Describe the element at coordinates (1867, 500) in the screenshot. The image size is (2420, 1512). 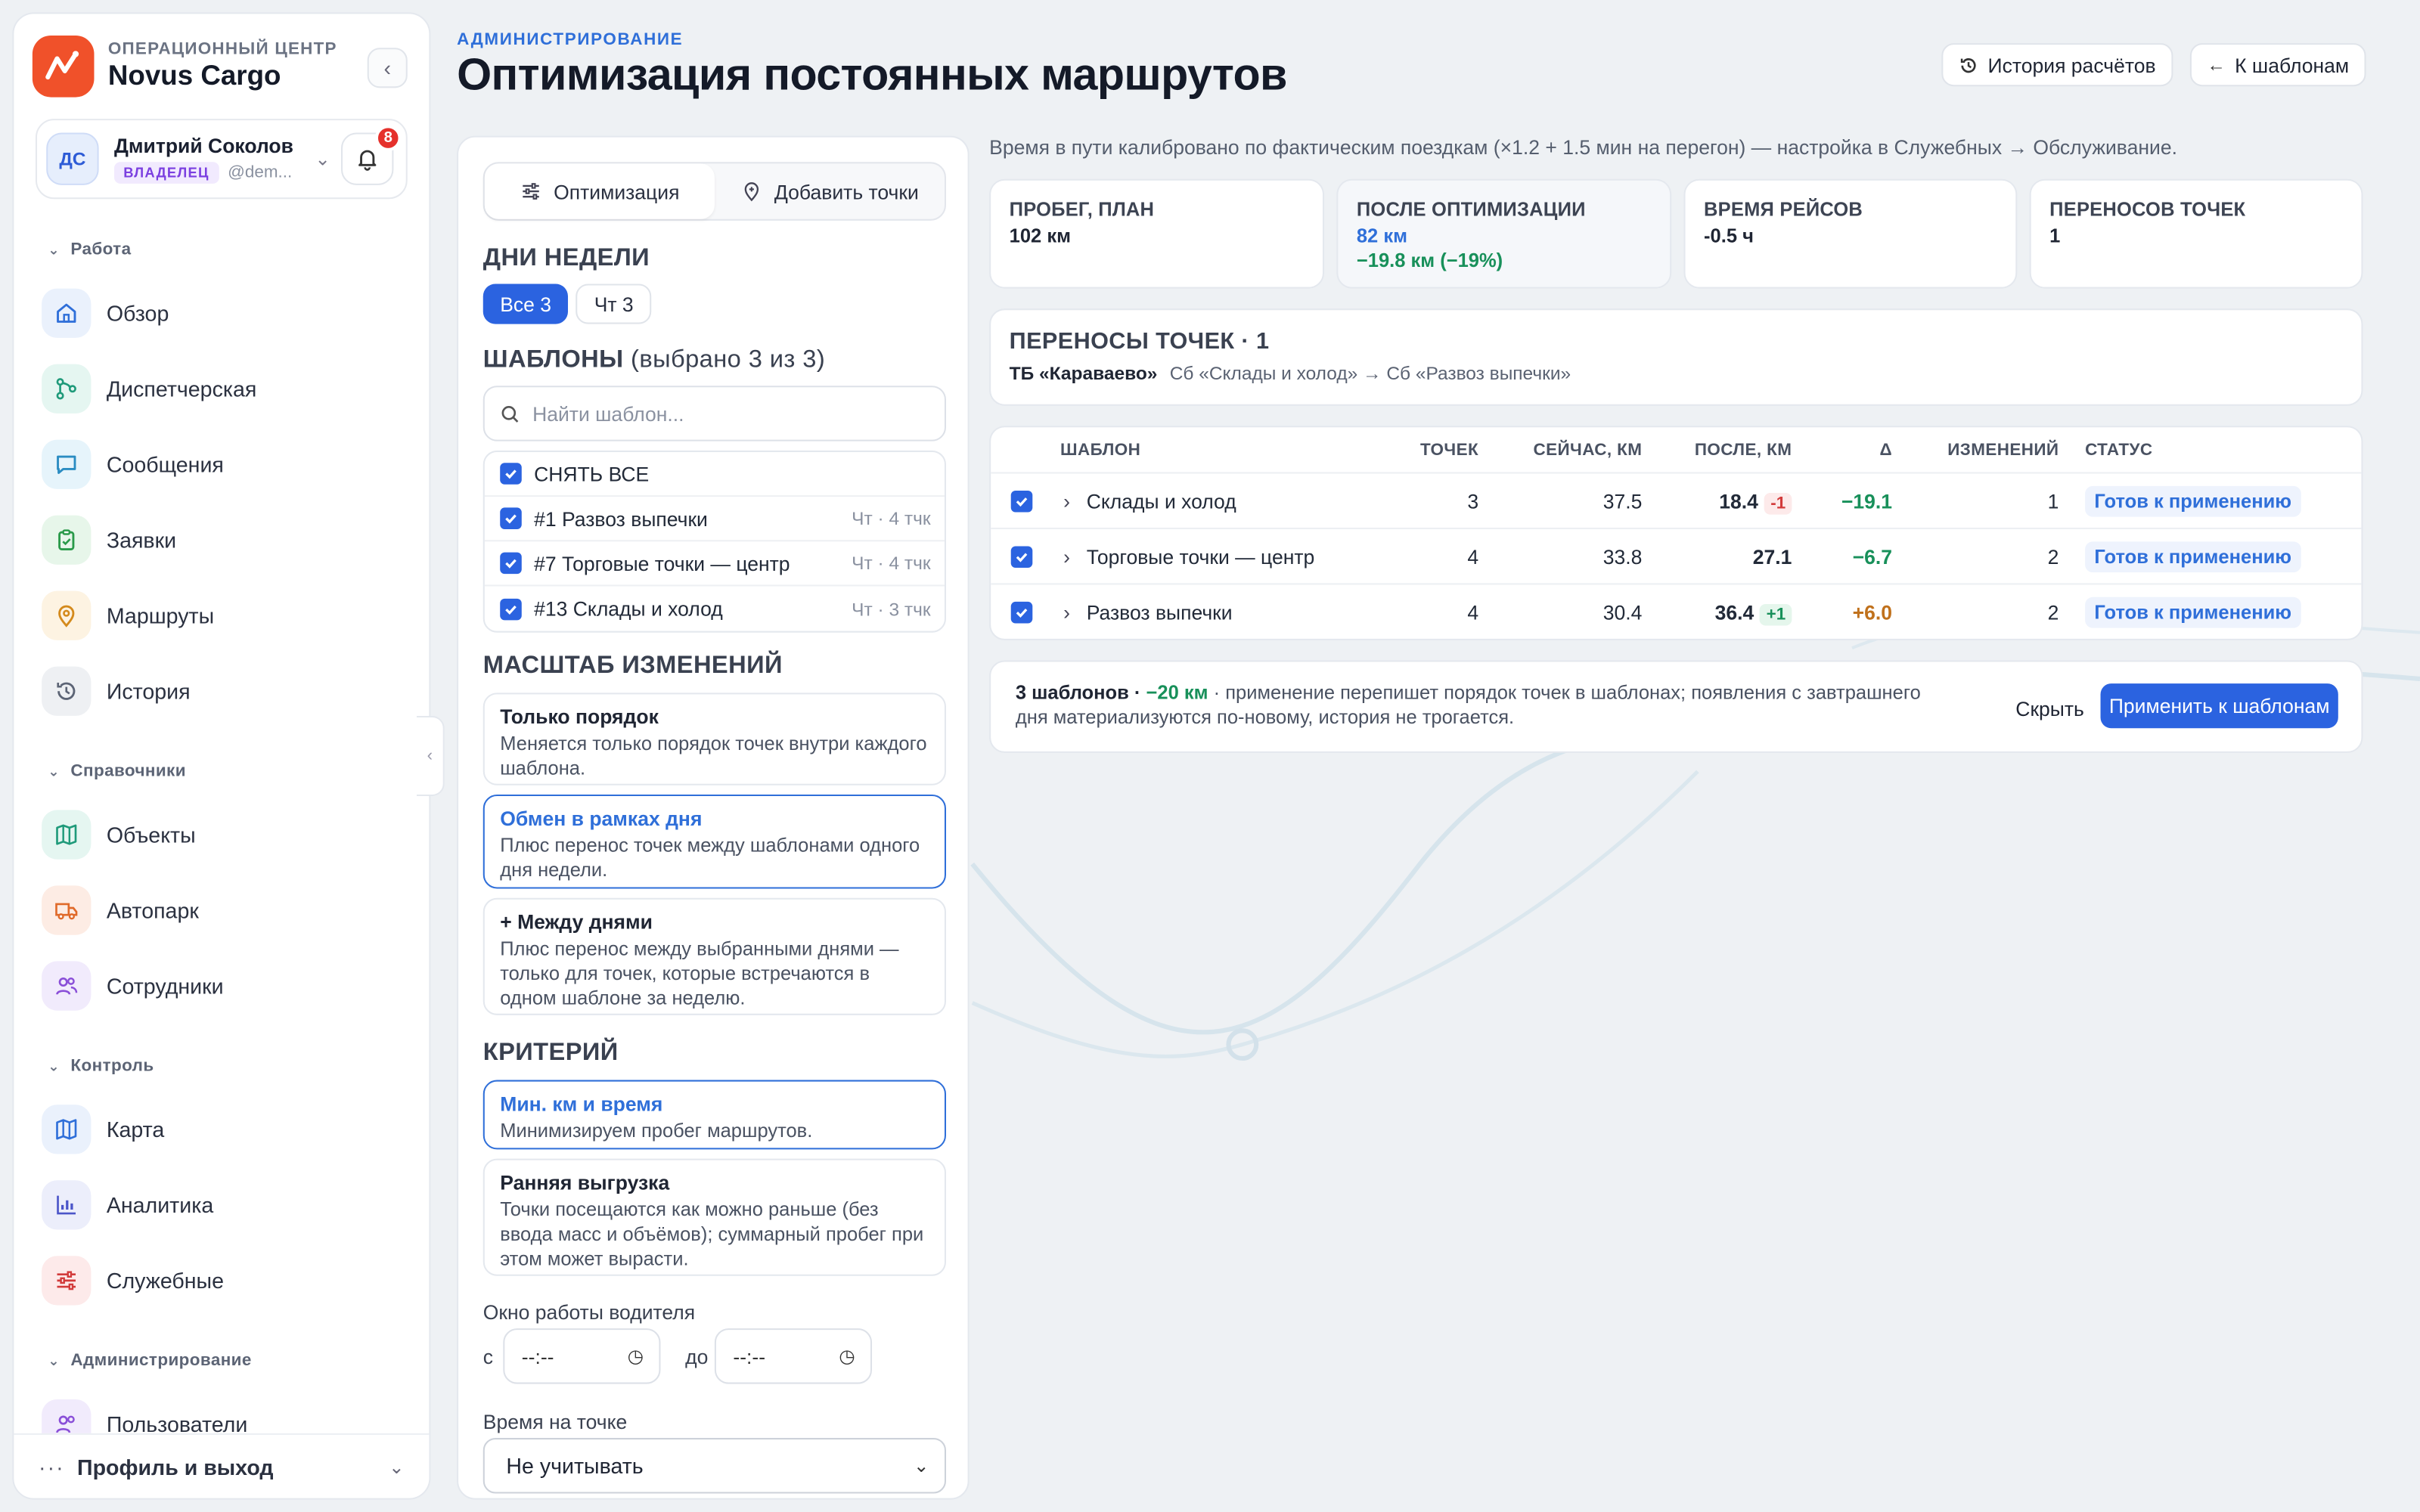
I see `delta-value: −19.1` at that location.